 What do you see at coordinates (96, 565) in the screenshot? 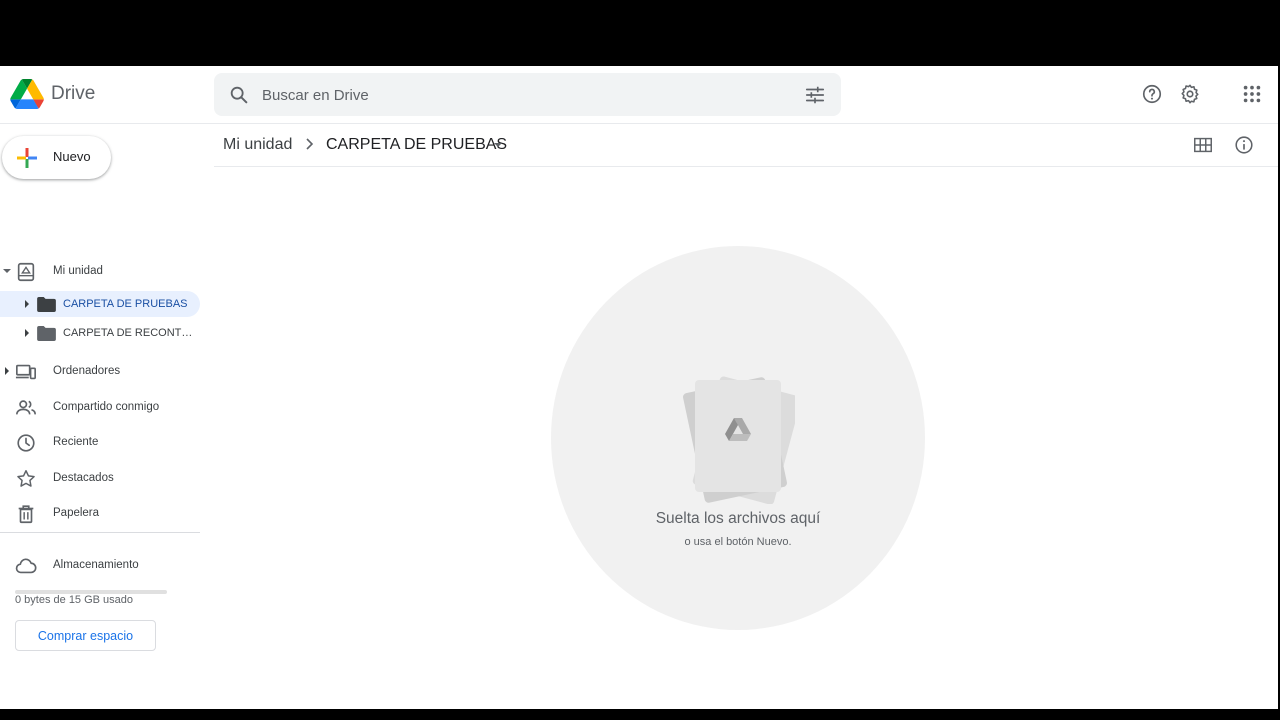
I see `sidebar-item-label: Almacenamiento` at bounding box center [96, 565].